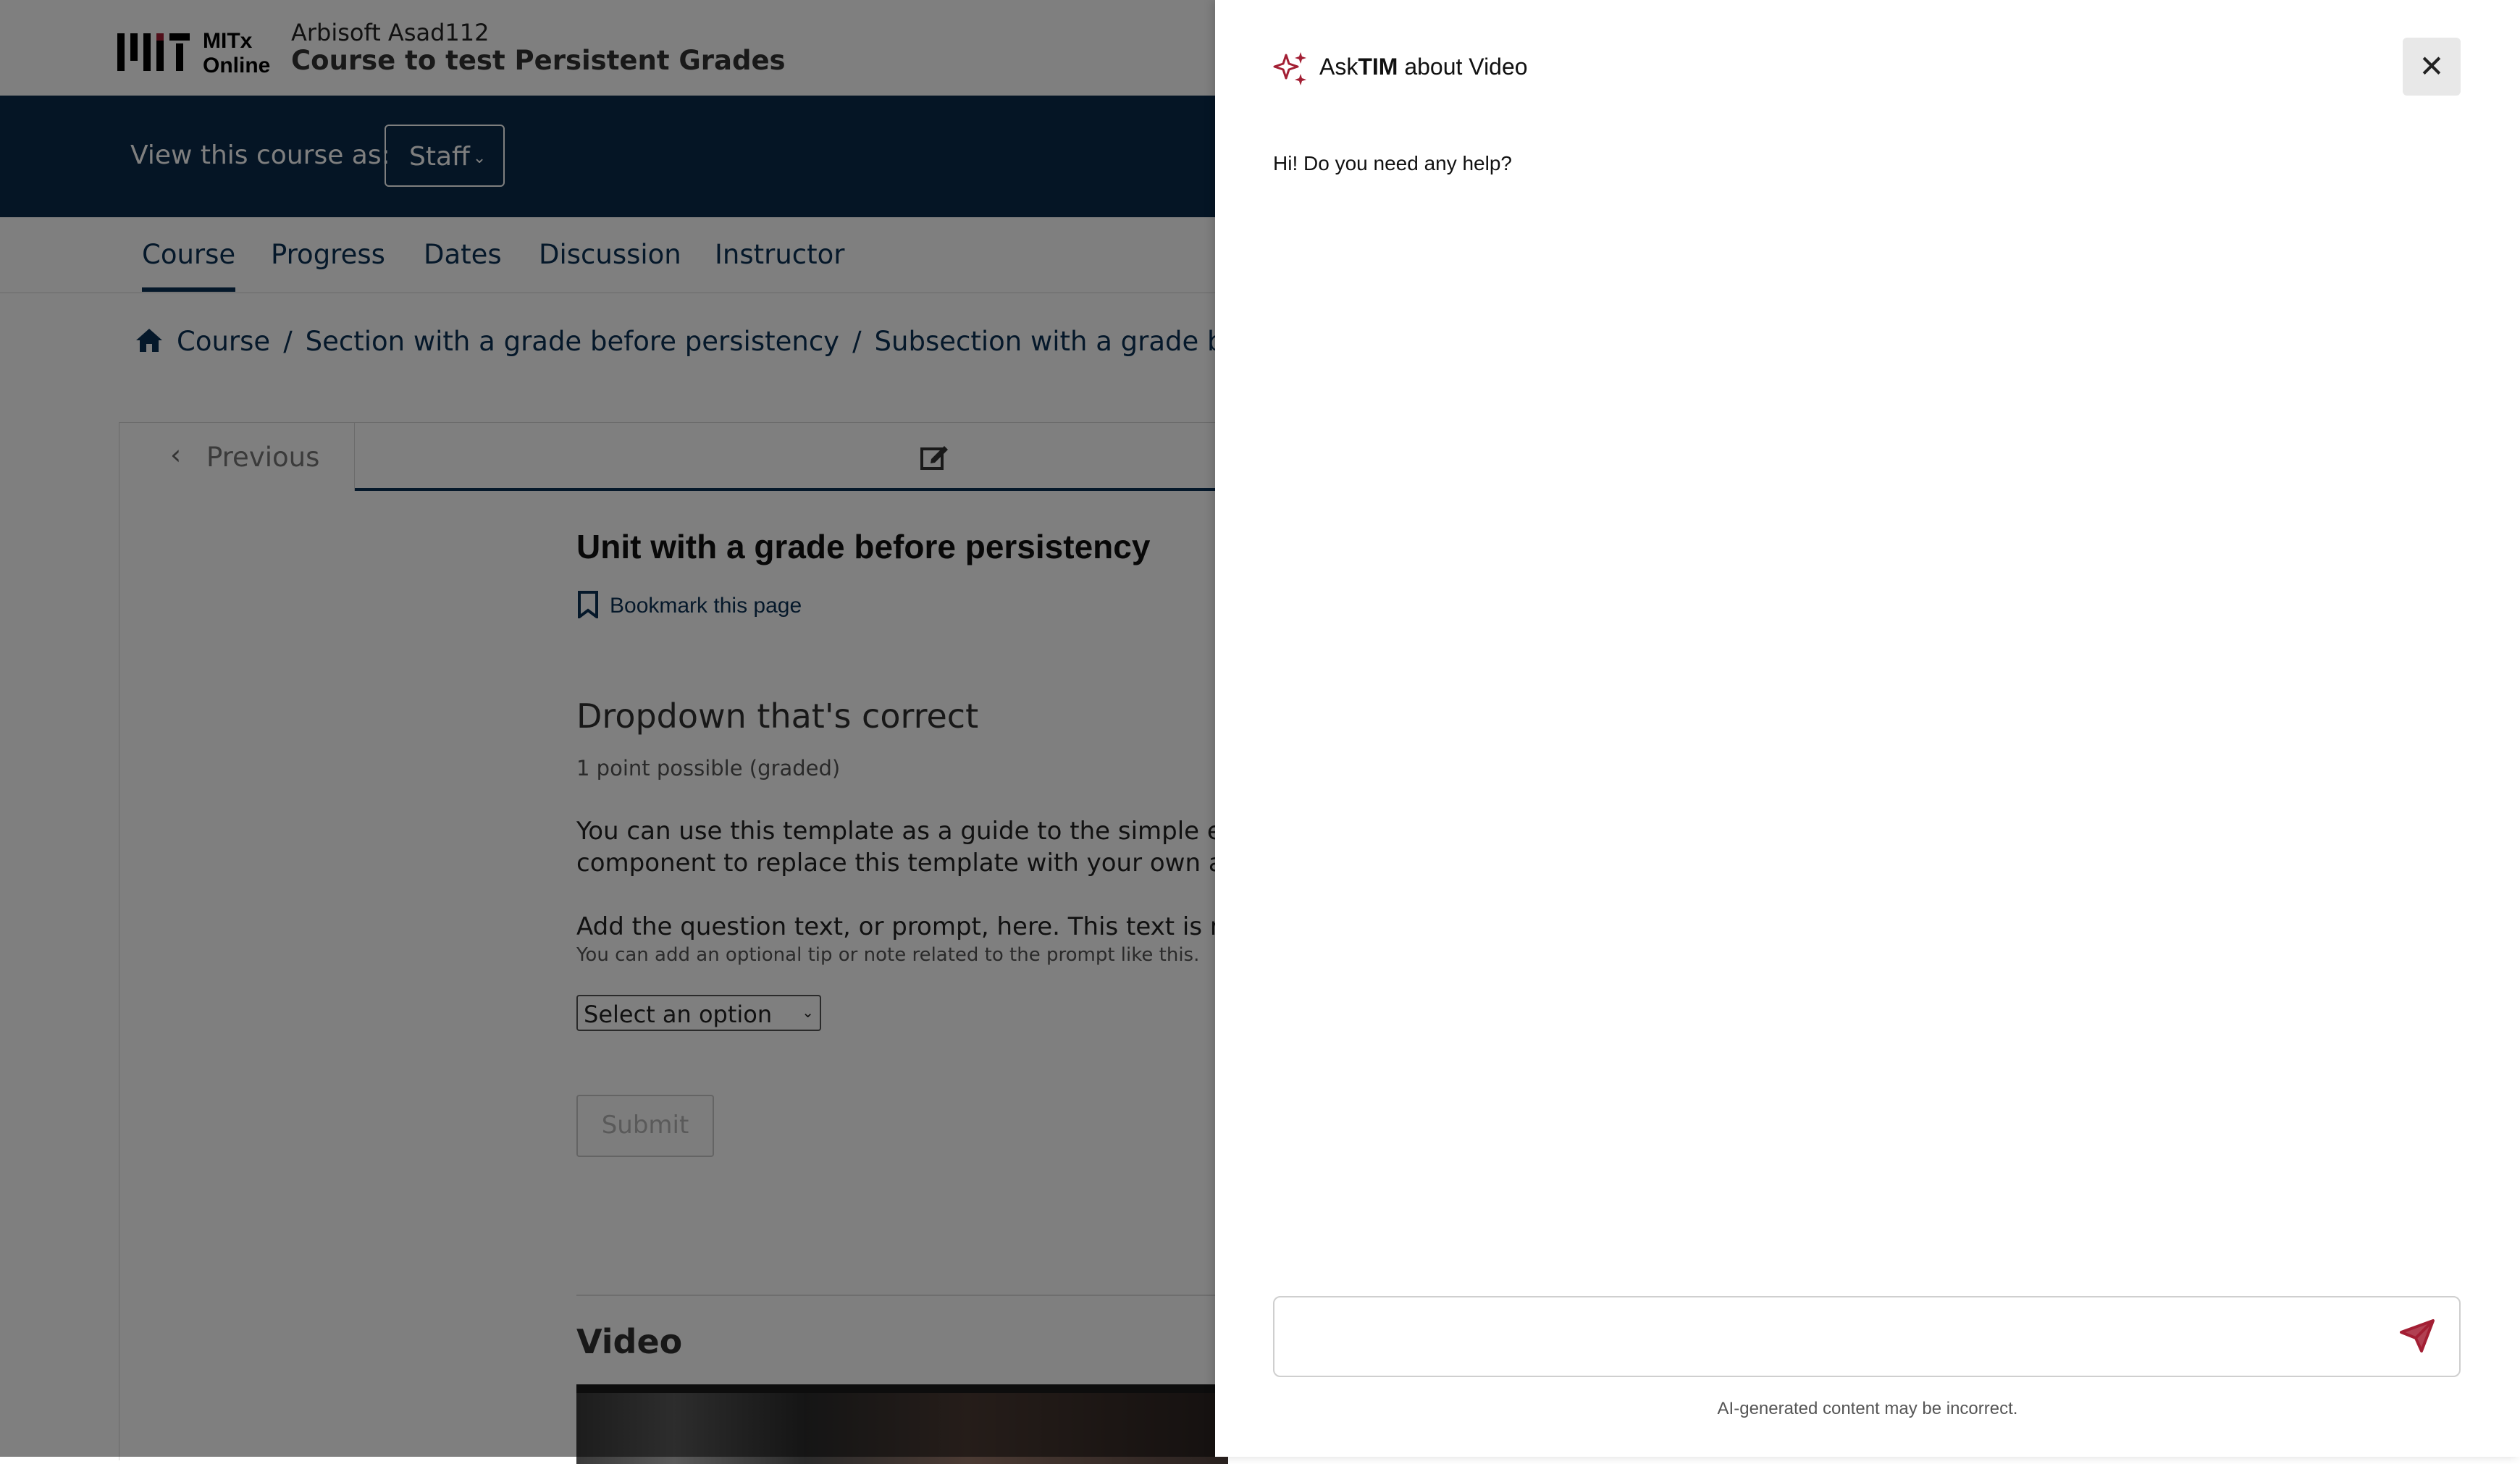 The height and width of the screenshot is (1464, 2520). What do you see at coordinates (1289, 68) in the screenshot?
I see `sparkle-icon` at bounding box center [1289, 68].